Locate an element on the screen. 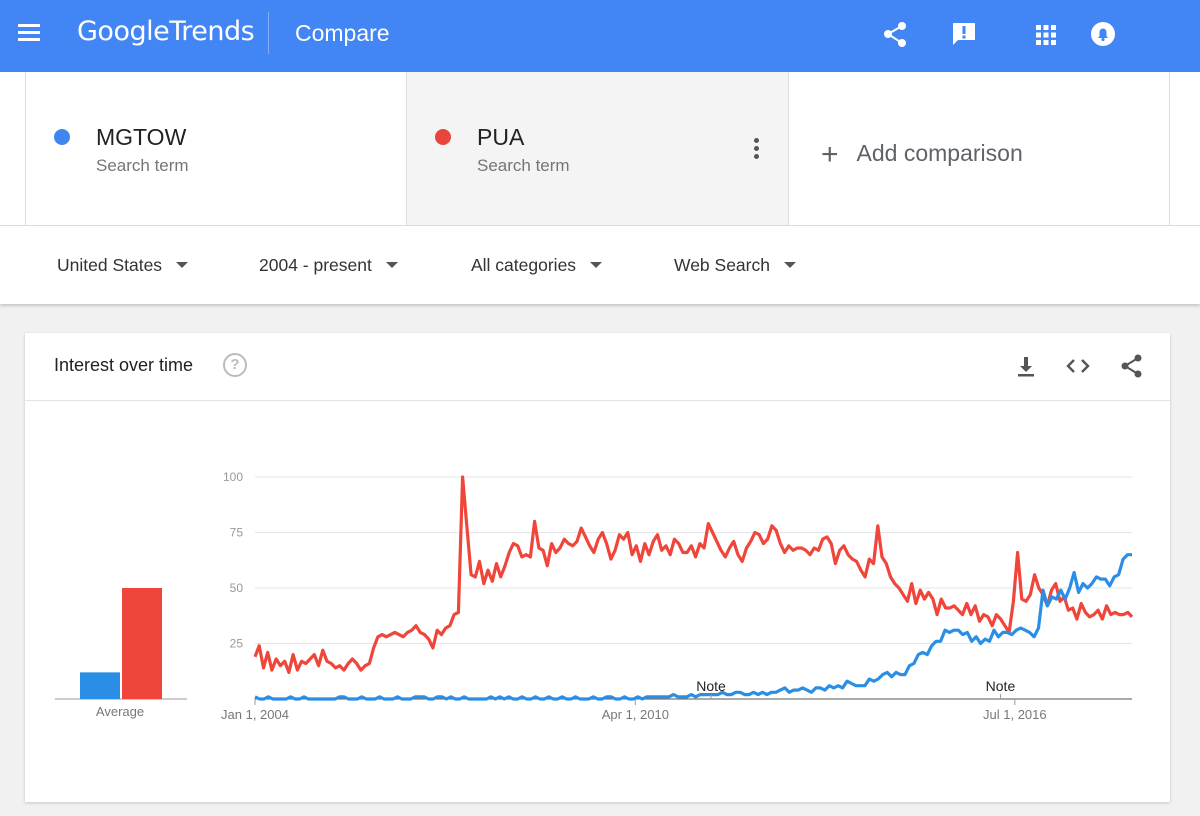  term-name: MGTOW is located at coordinates (141, 137).